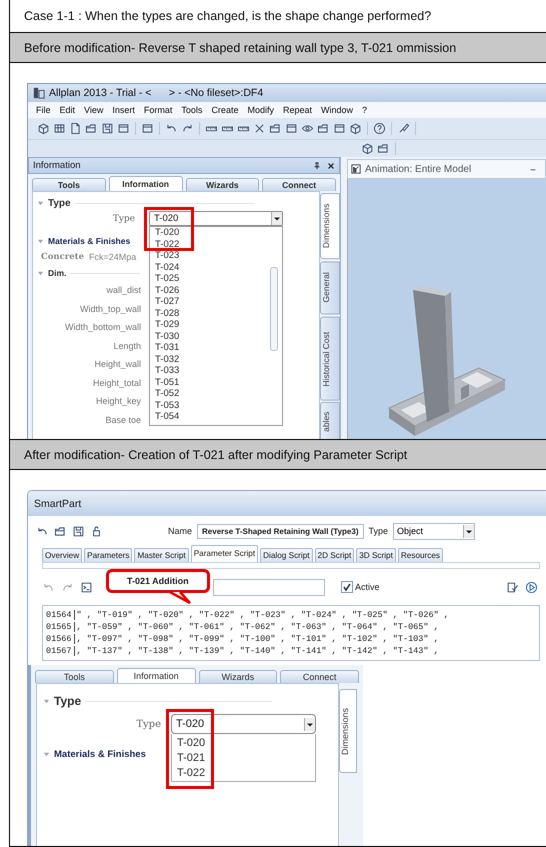 The image size is (546, 847). What do you see at coordinates (224, 553) in the screenshot?
I see `editor-tab: Parameter Script` at bounding box center [224, 553].